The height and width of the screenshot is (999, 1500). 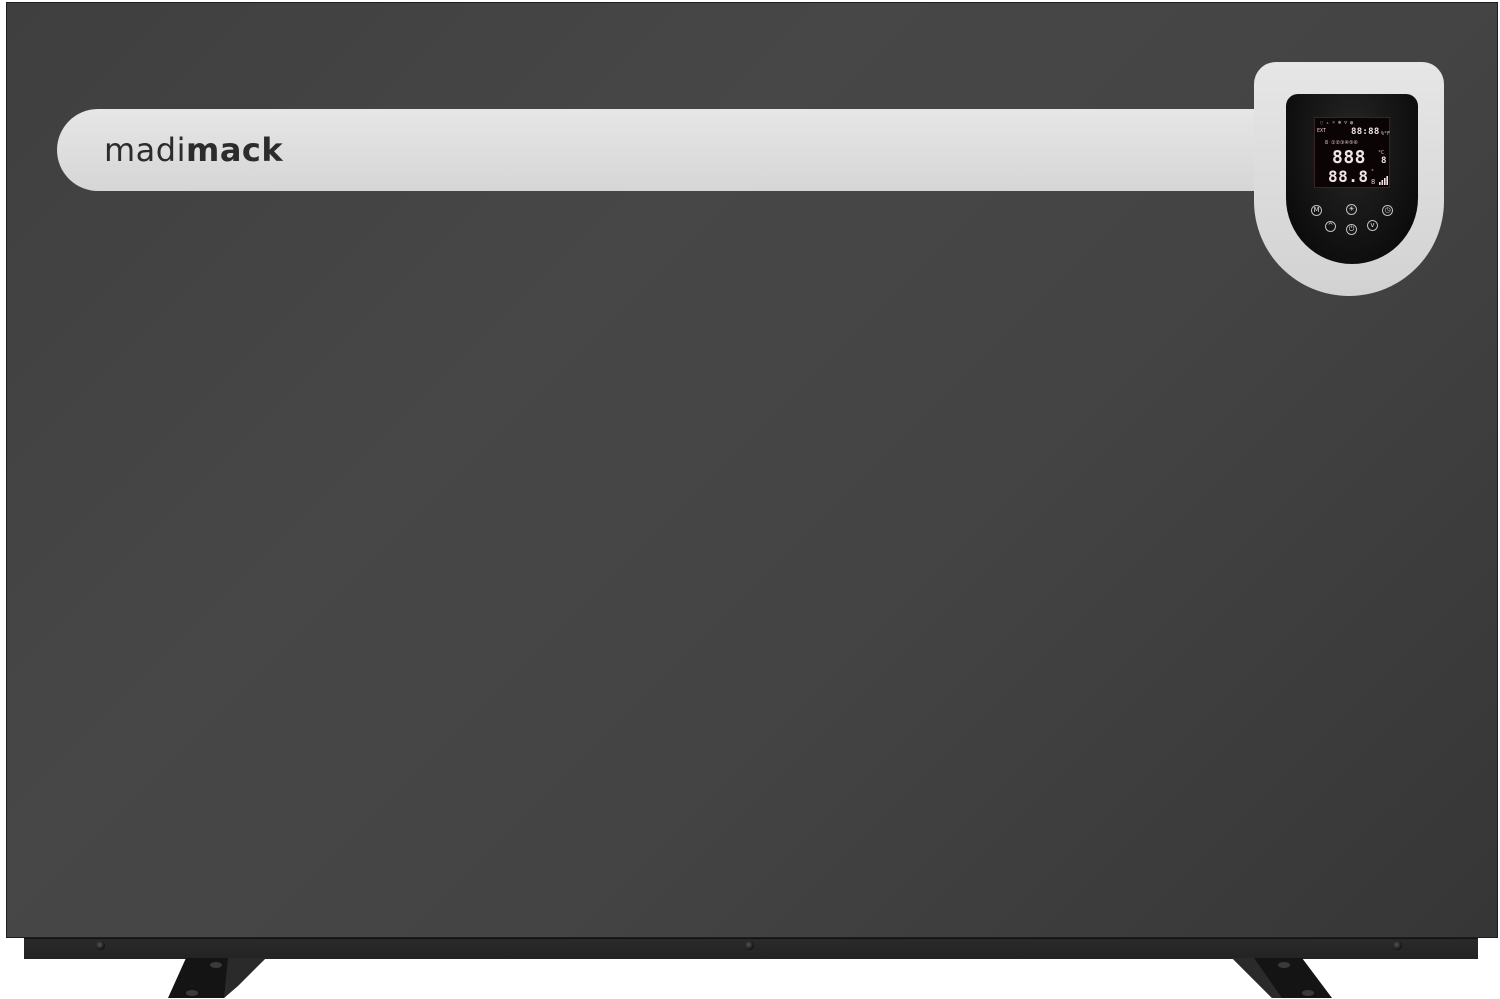 What do you see at coordinates (217, 978) in the screenshot?
I see `mounting-foot-left` at bounding box center [217, 978].